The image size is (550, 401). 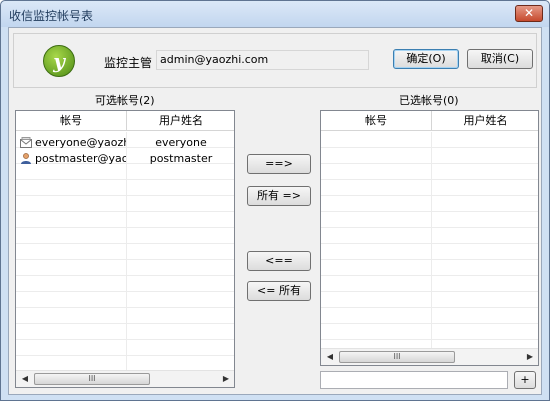 I want to click on remove-selected-button: <==, so click(x=279, y=261).